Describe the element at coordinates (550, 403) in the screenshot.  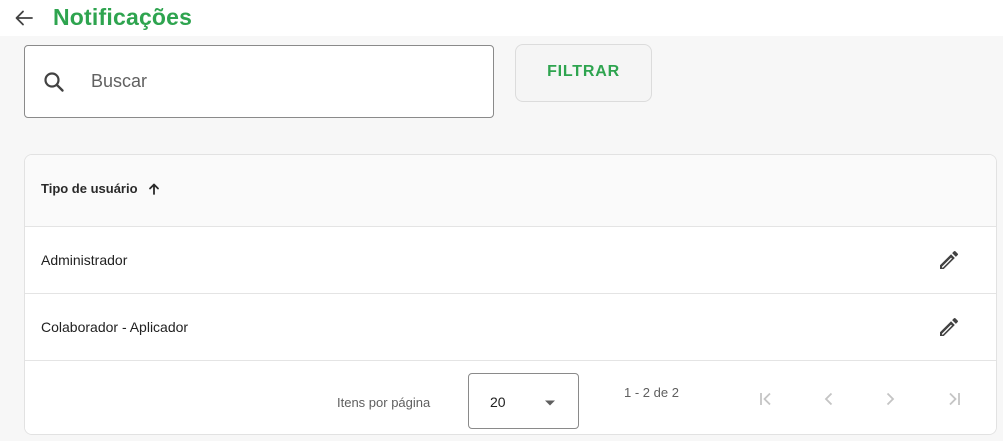
I see `dropdown-arrow-icon` at that location.